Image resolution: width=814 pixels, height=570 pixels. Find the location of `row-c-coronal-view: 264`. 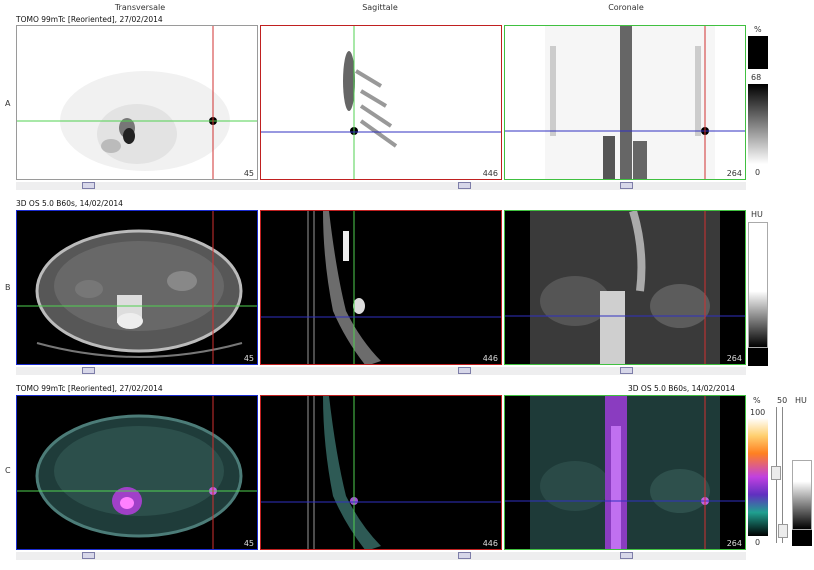

row-c-coronal-view: 264 is located at coordinates (625, 472).